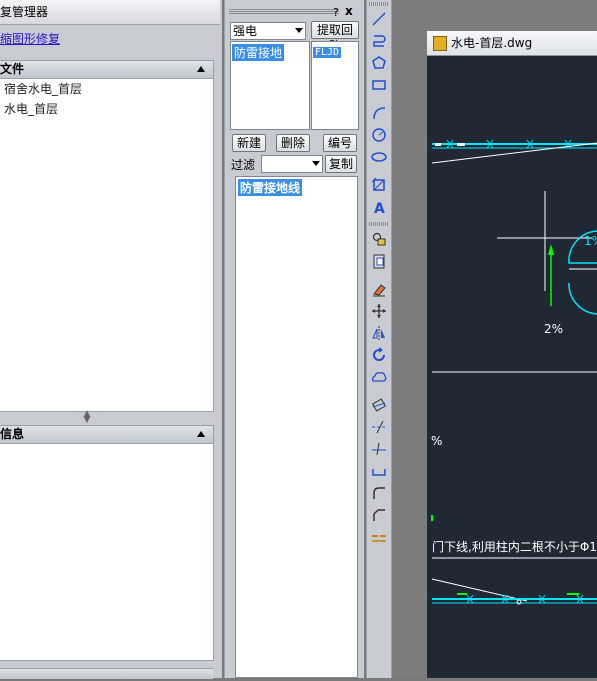 The image size is (597, 681). I want to click on filter-label: 过滤, so click(243, 165).